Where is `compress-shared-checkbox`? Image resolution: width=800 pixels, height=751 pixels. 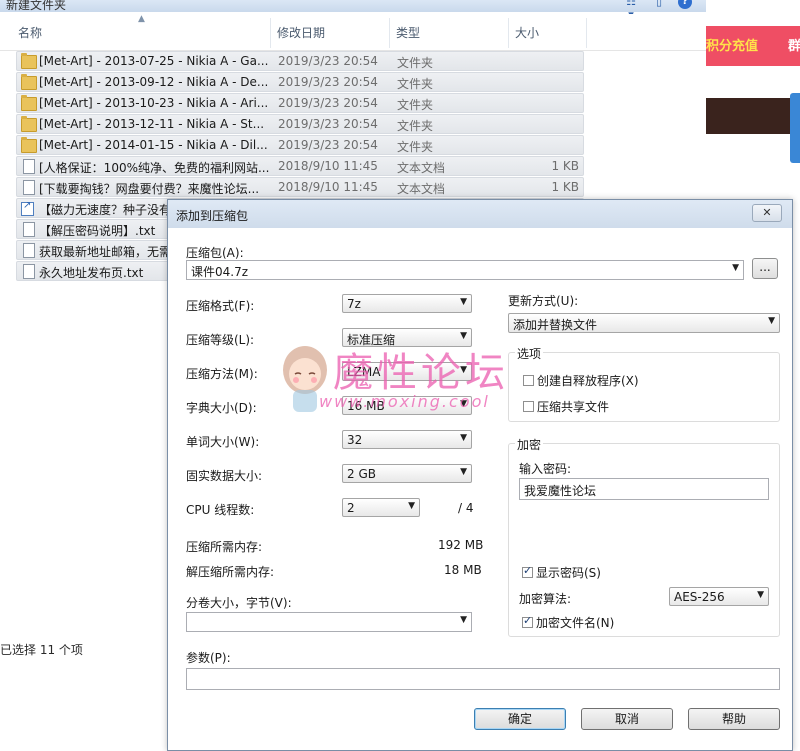 compress-shared-checkbox is located at coordinates (528, 406).